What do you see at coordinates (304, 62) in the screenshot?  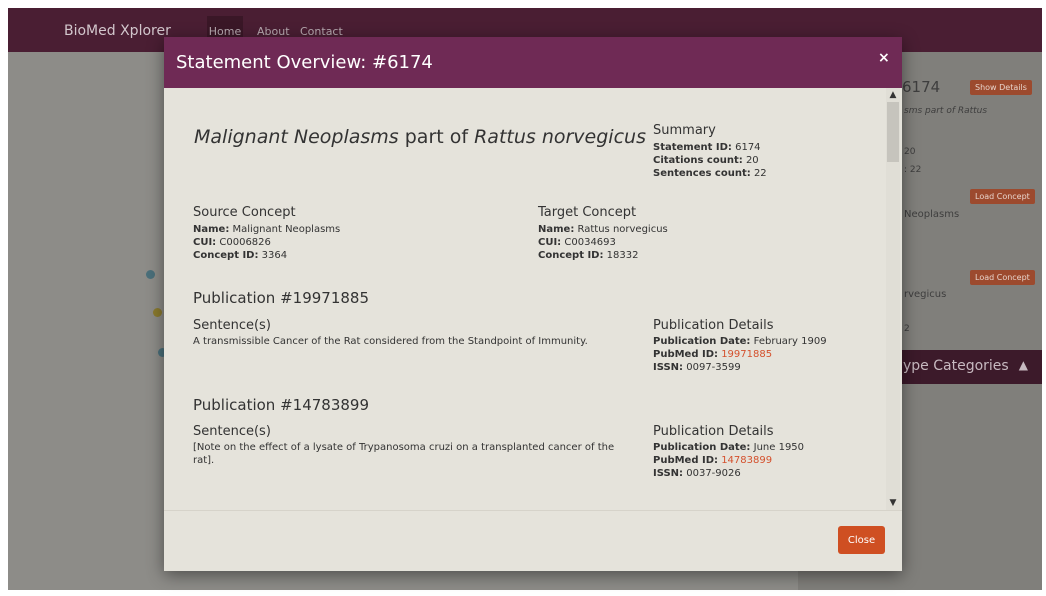 I see `modal-title: Statement Overview: #6174` at bounding box center [304, 62].